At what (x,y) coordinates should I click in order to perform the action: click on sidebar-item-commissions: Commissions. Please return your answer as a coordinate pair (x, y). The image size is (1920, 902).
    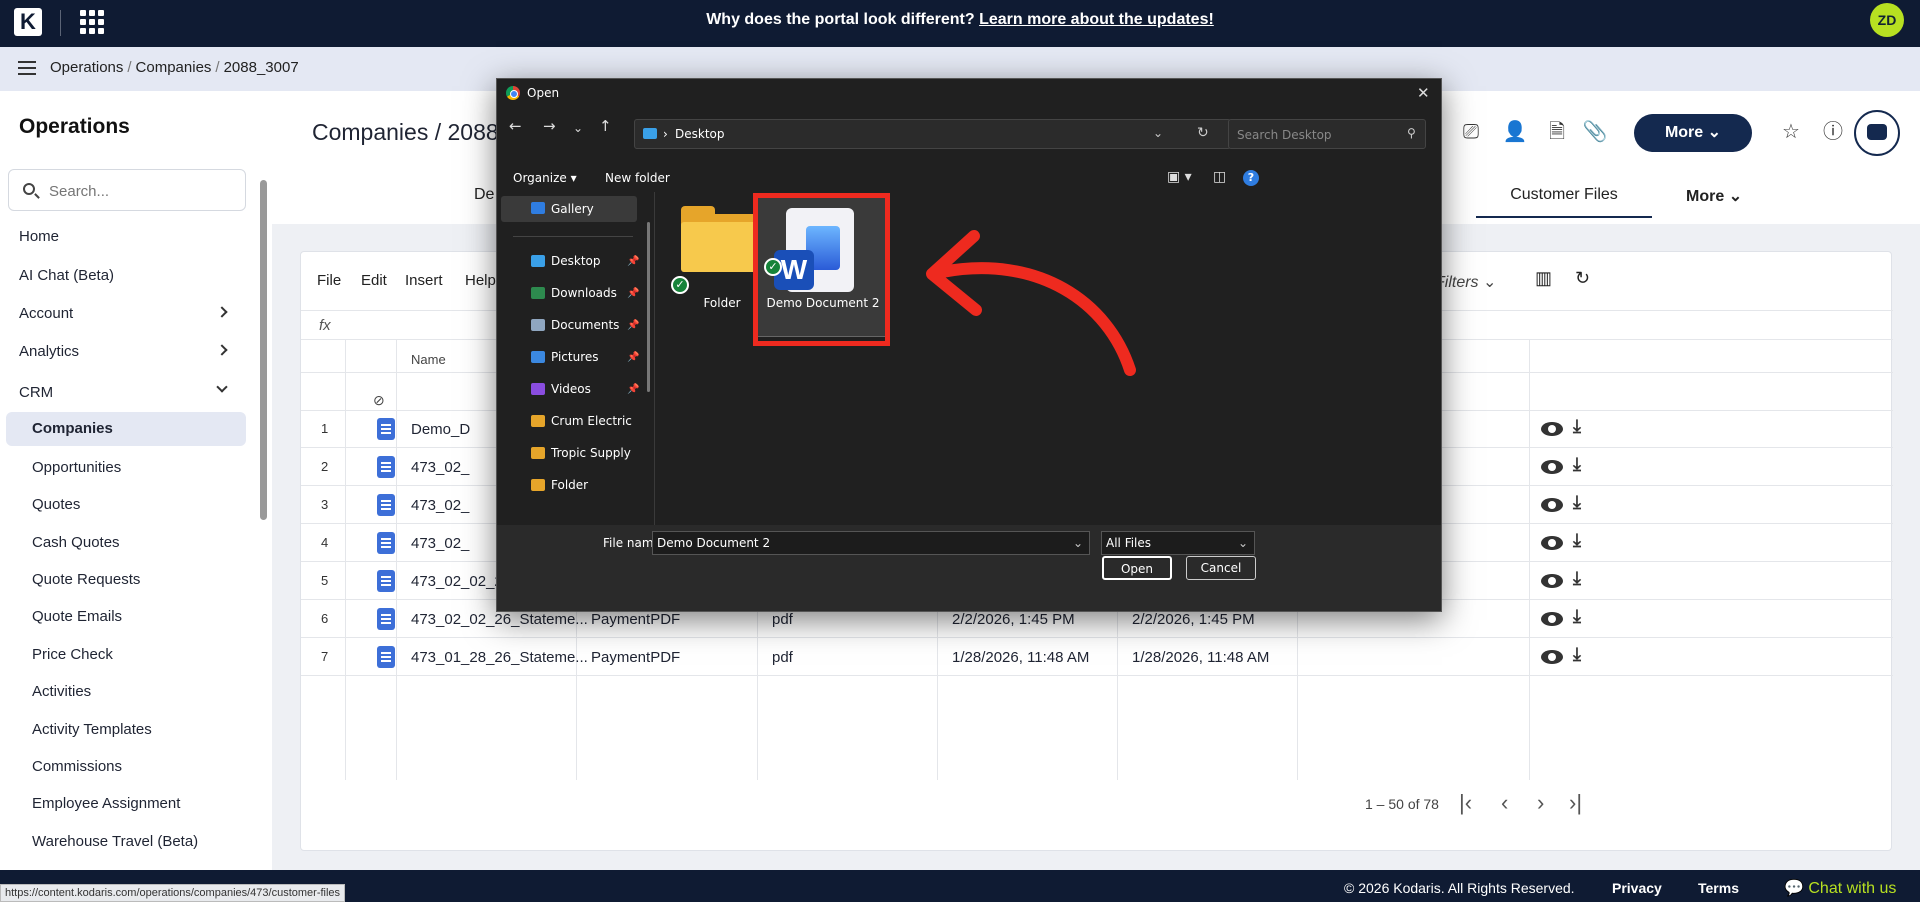
    Looking at the image, I should click on (77, 766).